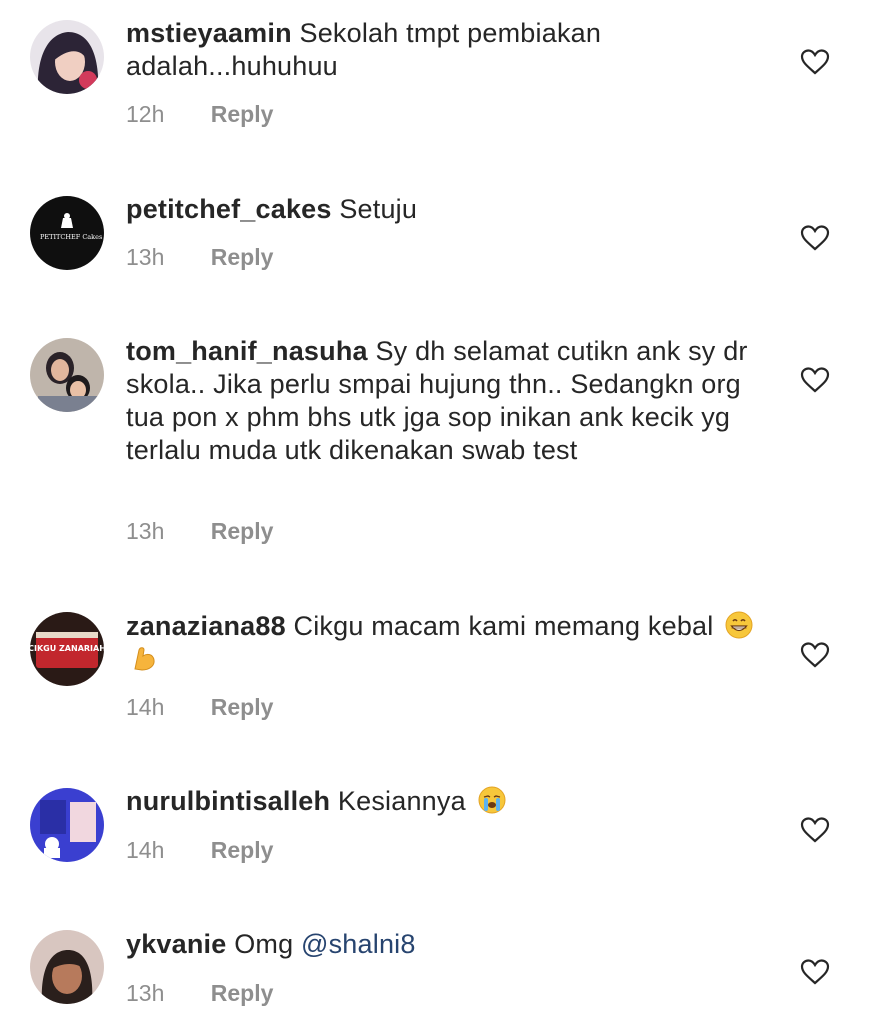 The image size is (879, 1024). I want to click on grinning-face-emoji, so click(739, 625).